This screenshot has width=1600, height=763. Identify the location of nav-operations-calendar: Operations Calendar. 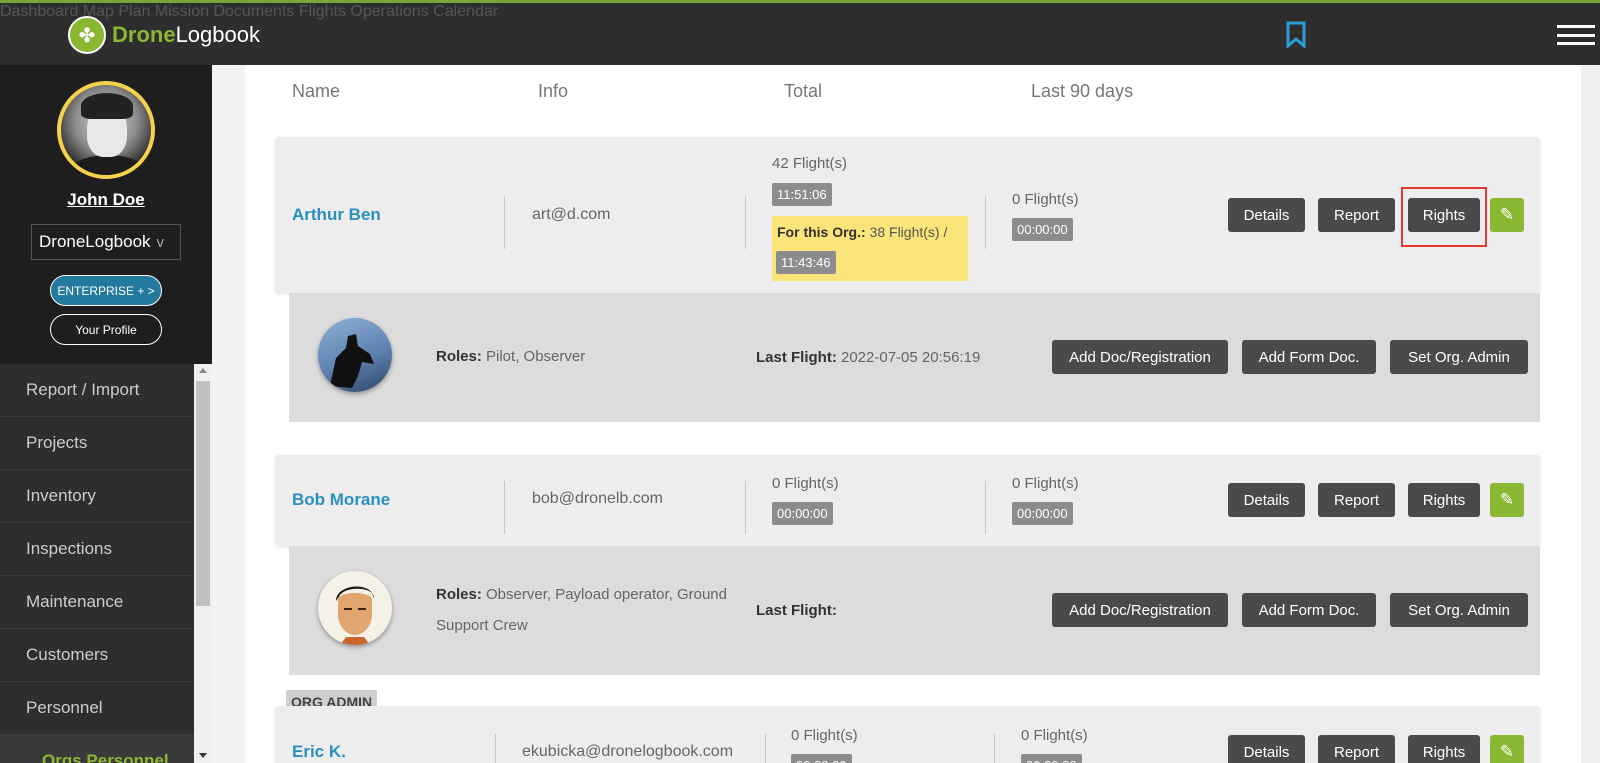
(424, 11).